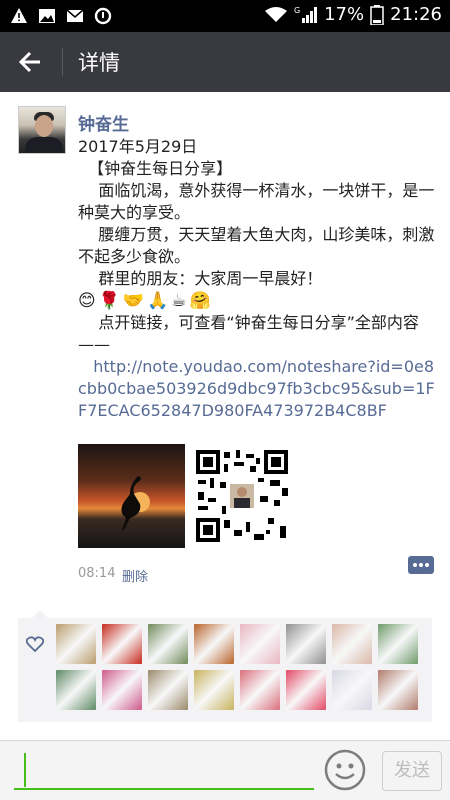  What do you see at coordinates (421, 565) in the screenshot?
I see `comment-menu-button` at bounding box center [421, 565].